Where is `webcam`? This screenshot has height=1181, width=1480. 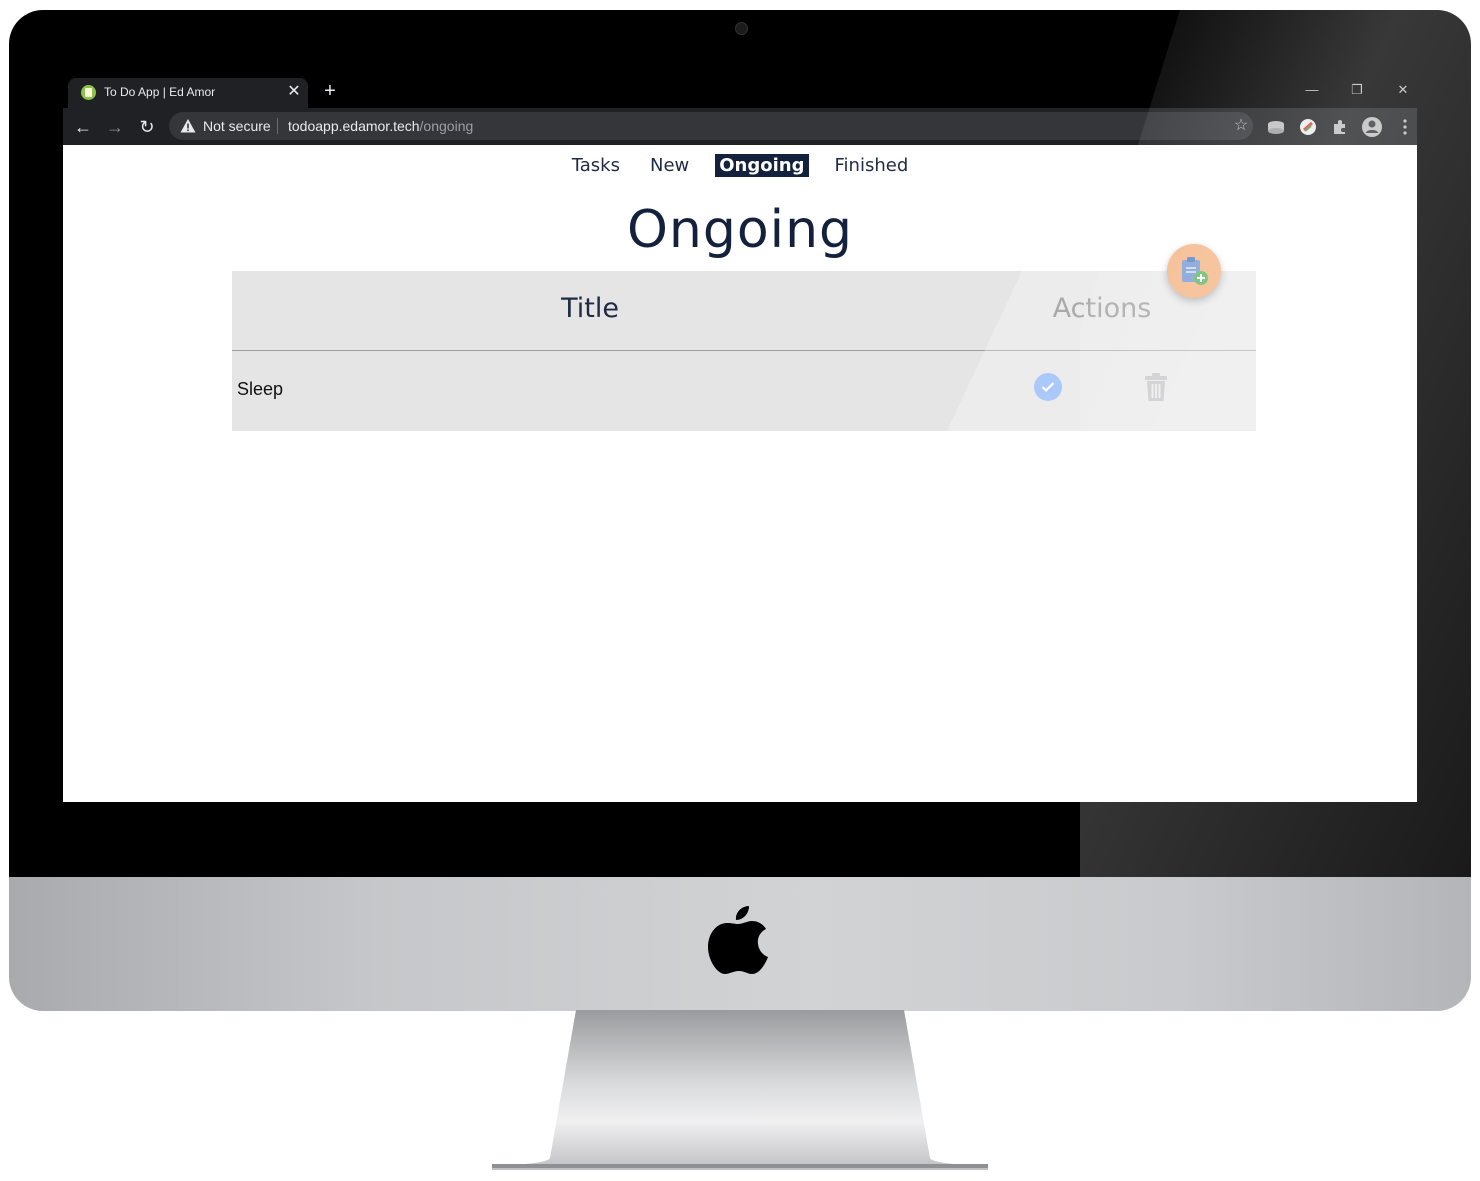
webcam is located at coordinates (741, 28).